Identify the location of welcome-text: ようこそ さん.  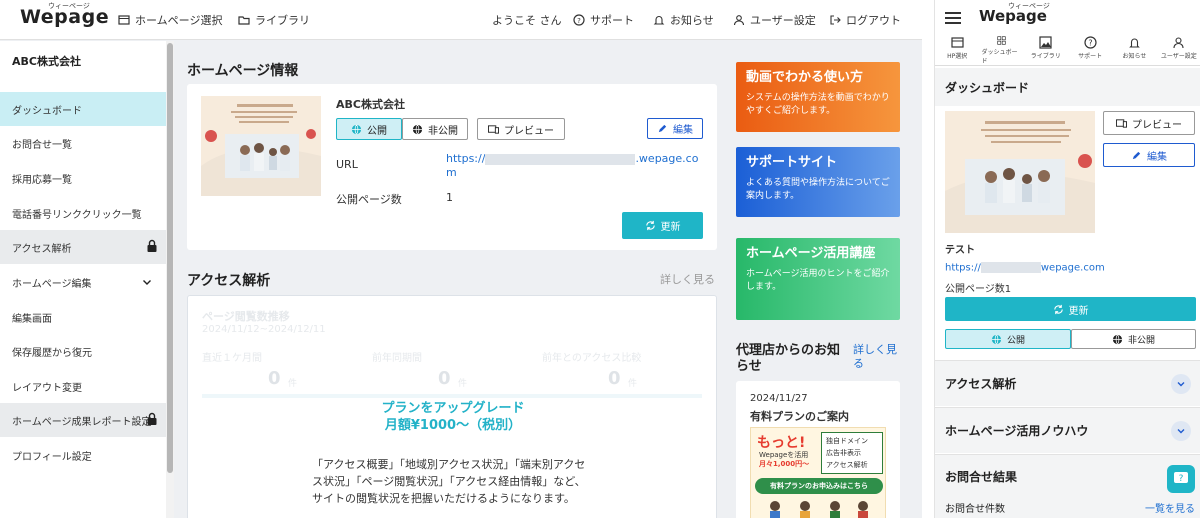
(527, 20).